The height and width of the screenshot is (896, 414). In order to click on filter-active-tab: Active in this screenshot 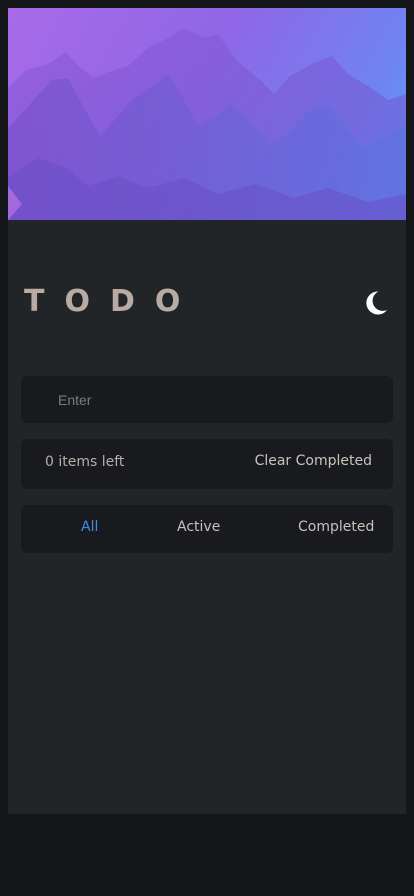, I will do `click(198, 527)`.